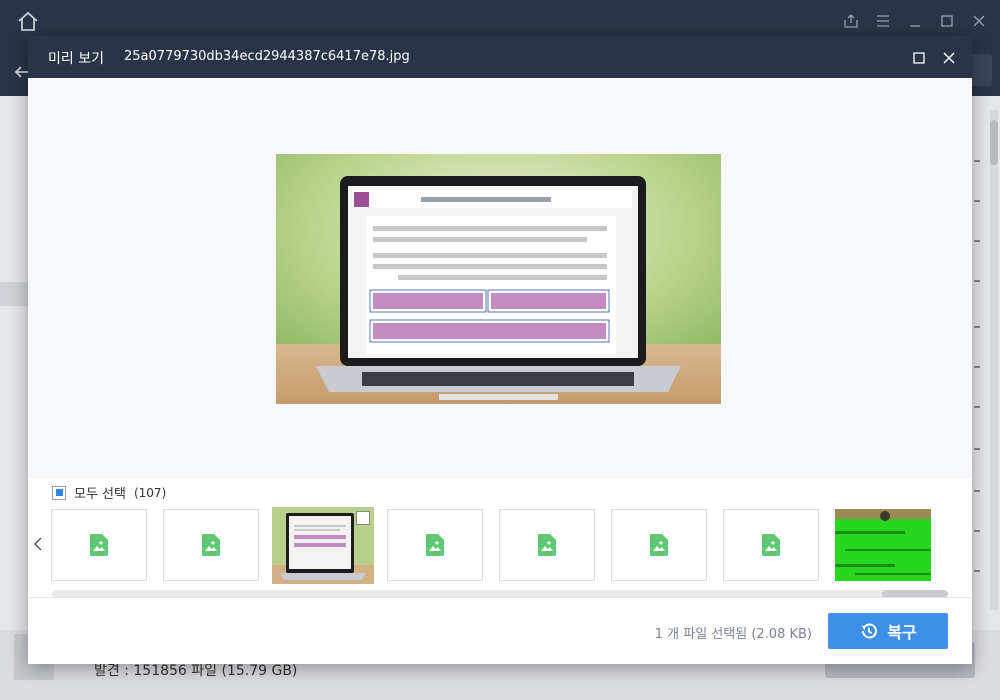 This screenshot has width=1000, height=700. Describe the element at coordinates (869, 631) in the screenshot. I see `history-icon` at that location.